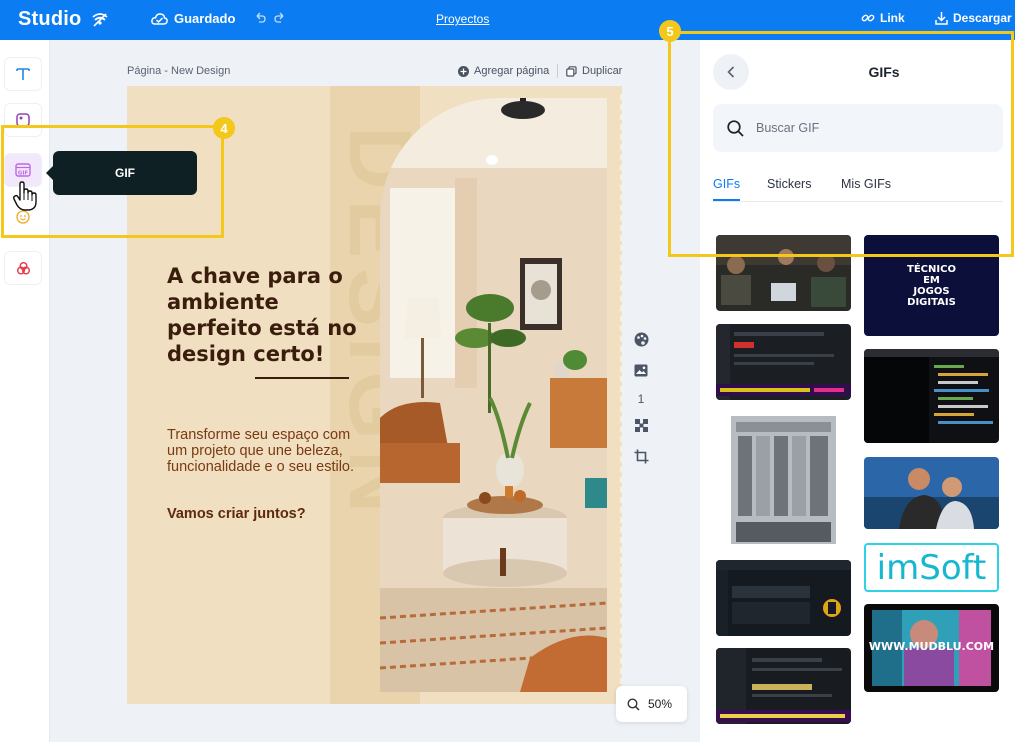 The width and height of the screenshot is (1015, 742). Describe the element at coordinates (49, 19) in the screenshot. I see `app-logo: Studio` at that location.